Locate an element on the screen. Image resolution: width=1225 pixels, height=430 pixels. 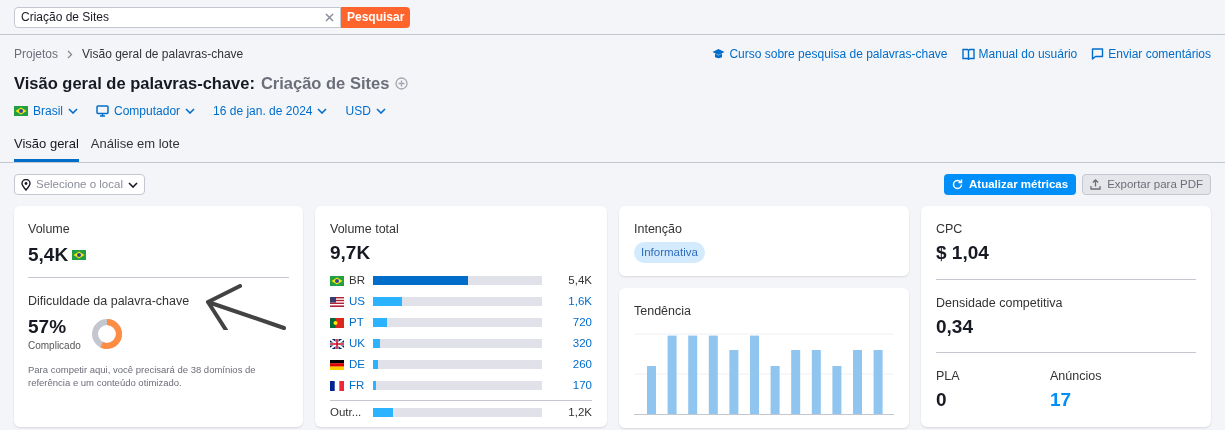
book-icon is located at coordinates (968, 54).